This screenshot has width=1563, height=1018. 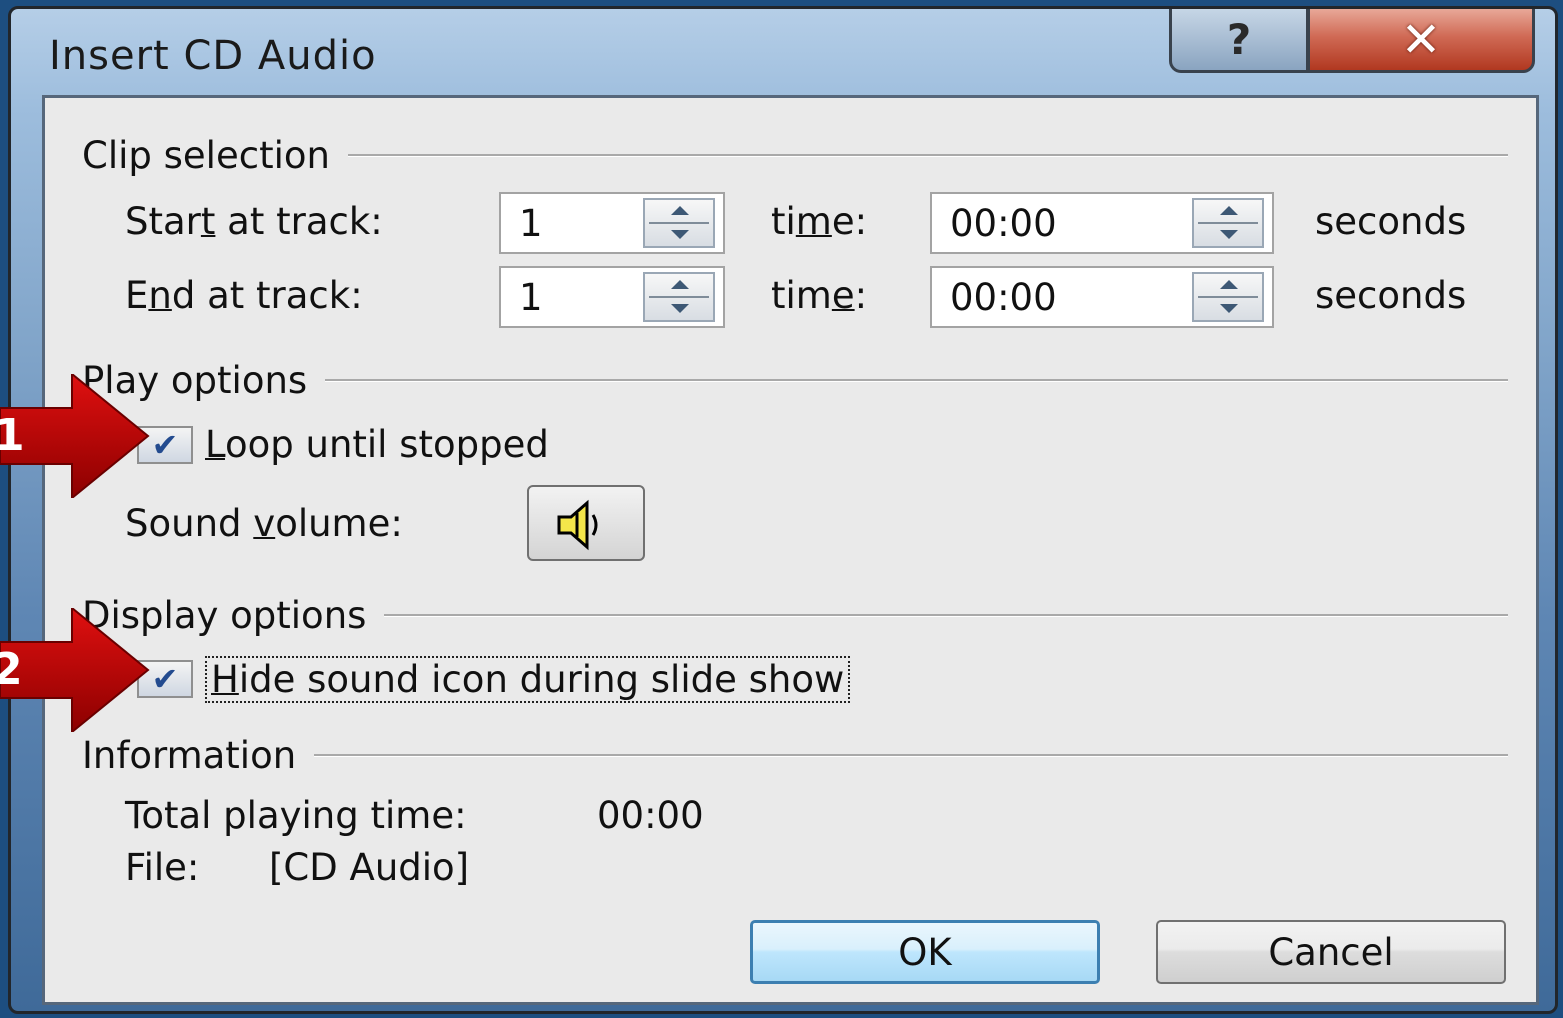 I want to click on end-time-value: 00:00, so click(x=1003, y=297).